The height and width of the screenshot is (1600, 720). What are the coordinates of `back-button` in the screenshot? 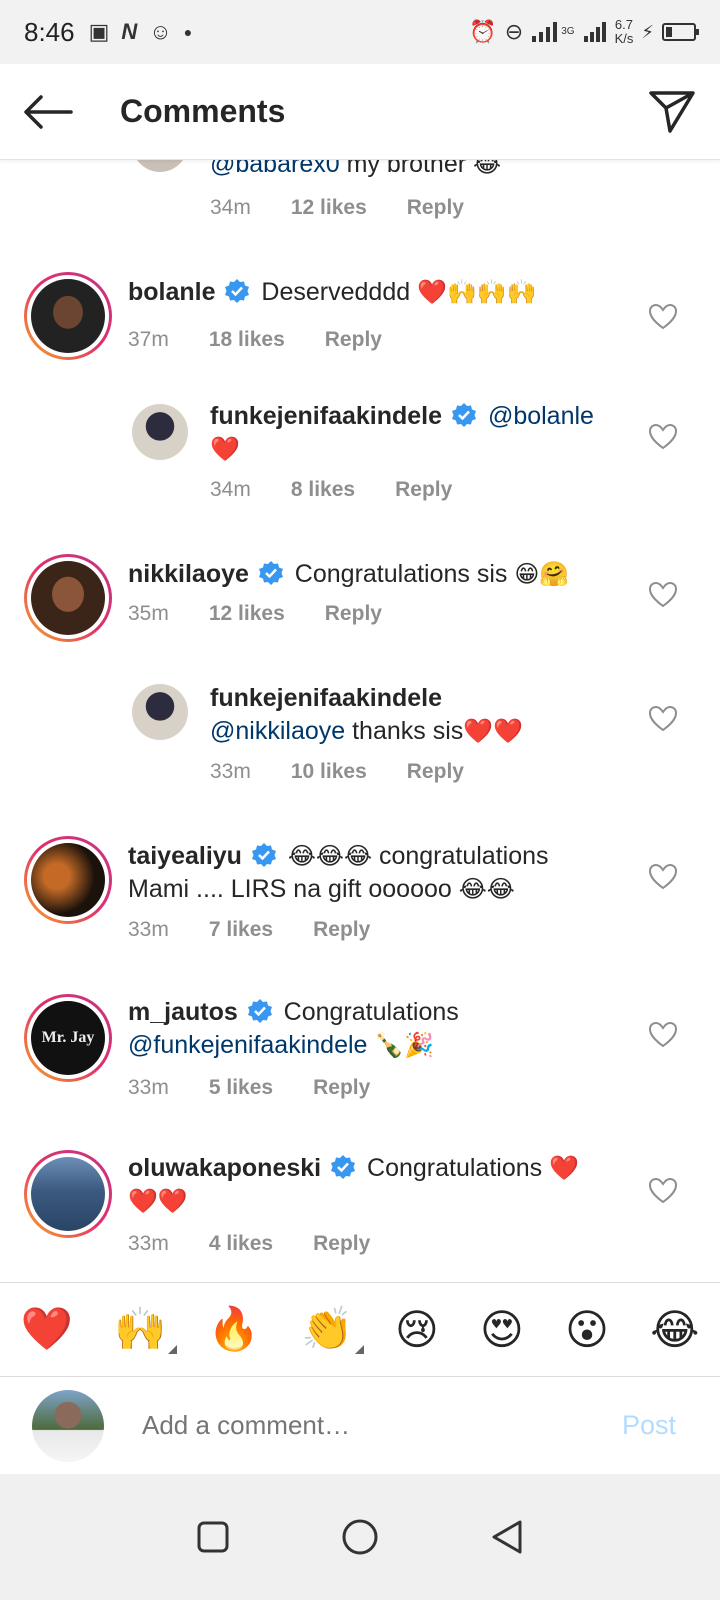 It's located at (48, 112).